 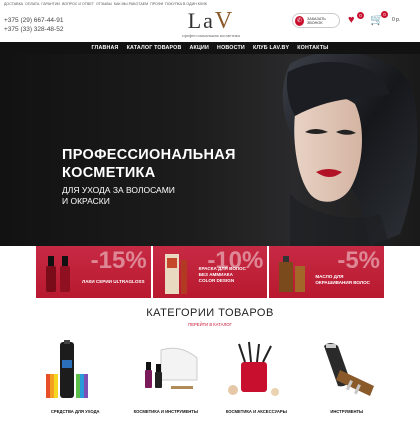 What do you see at coordinates (109, 173) in the screenshot?
I see `hero-title-line2: КОСМЕТИКА` at bounding box center [109, 173].